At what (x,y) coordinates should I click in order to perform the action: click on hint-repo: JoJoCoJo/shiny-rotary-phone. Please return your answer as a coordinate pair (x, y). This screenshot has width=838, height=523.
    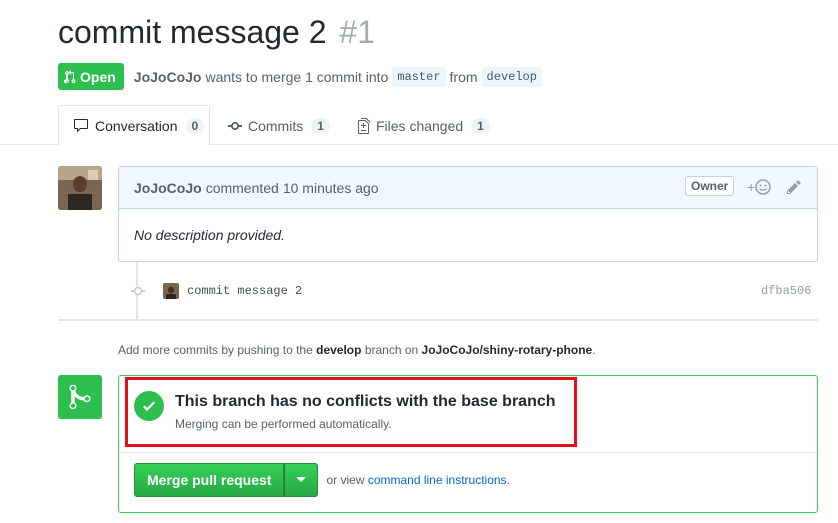
    Looking at the image, I should click on (507, 350).